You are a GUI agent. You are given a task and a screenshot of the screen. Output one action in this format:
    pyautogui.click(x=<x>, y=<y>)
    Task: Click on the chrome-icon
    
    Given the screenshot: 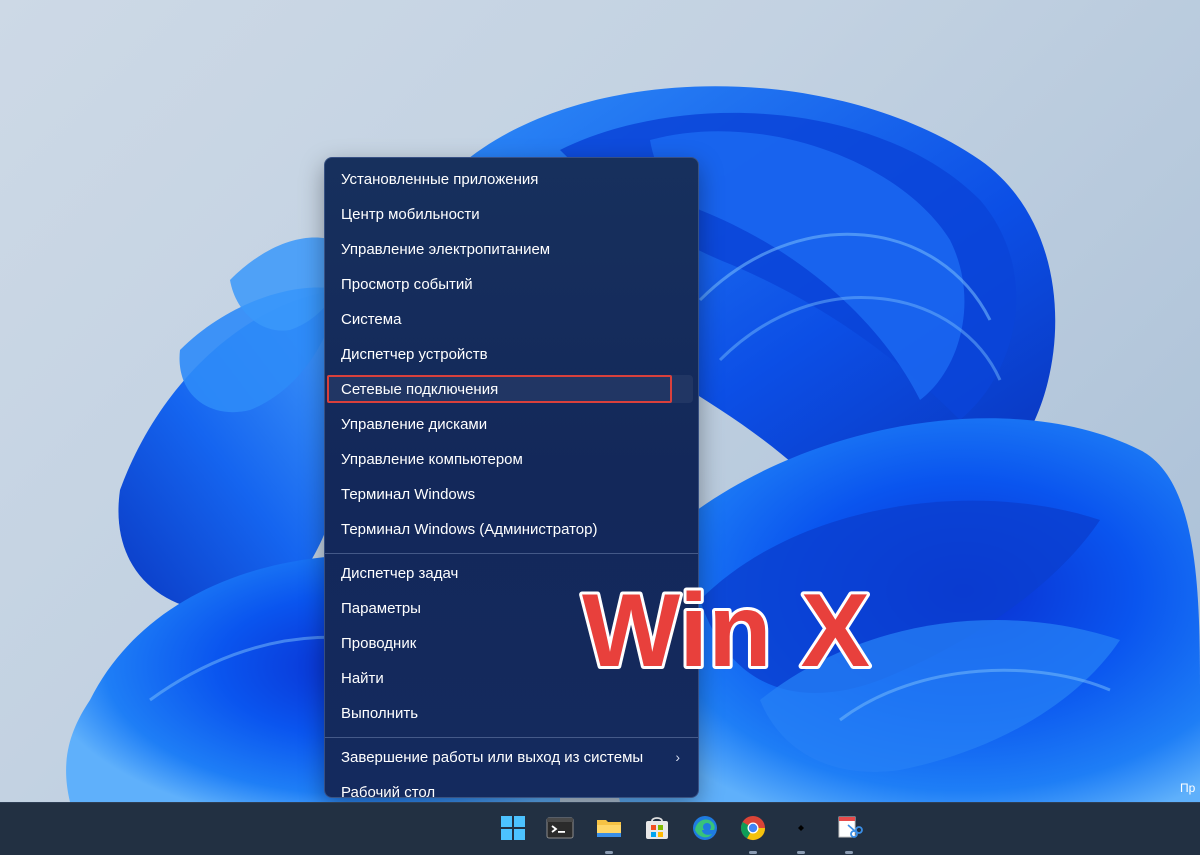 What is the action you would take?
    pyautogui.click(x=752, y=828)
    